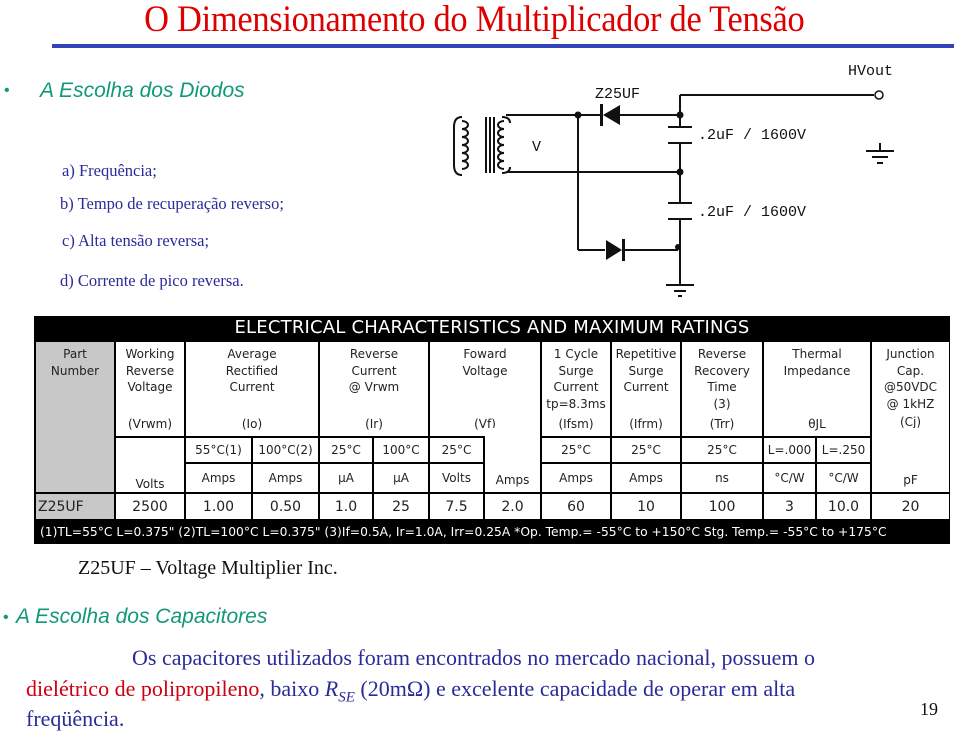  I want to click on header-line: Impedance, so click(817, 370).